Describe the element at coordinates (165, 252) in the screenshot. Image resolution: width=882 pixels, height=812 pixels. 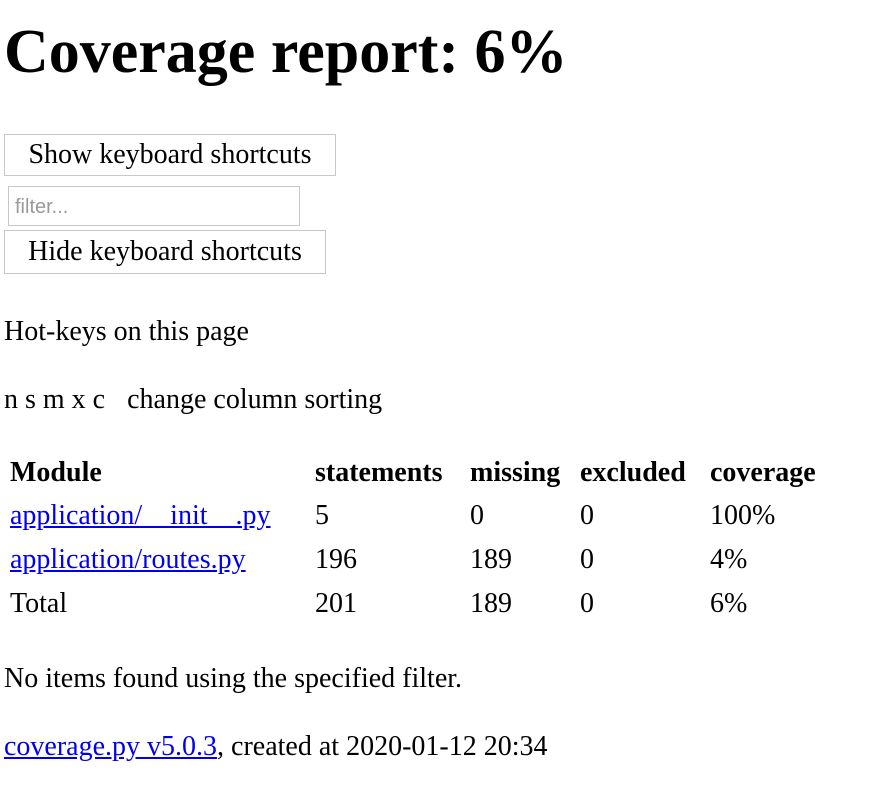
I see `hide-keyboard-shortcuts-button: Hide keyboard shortcuts` at that location.